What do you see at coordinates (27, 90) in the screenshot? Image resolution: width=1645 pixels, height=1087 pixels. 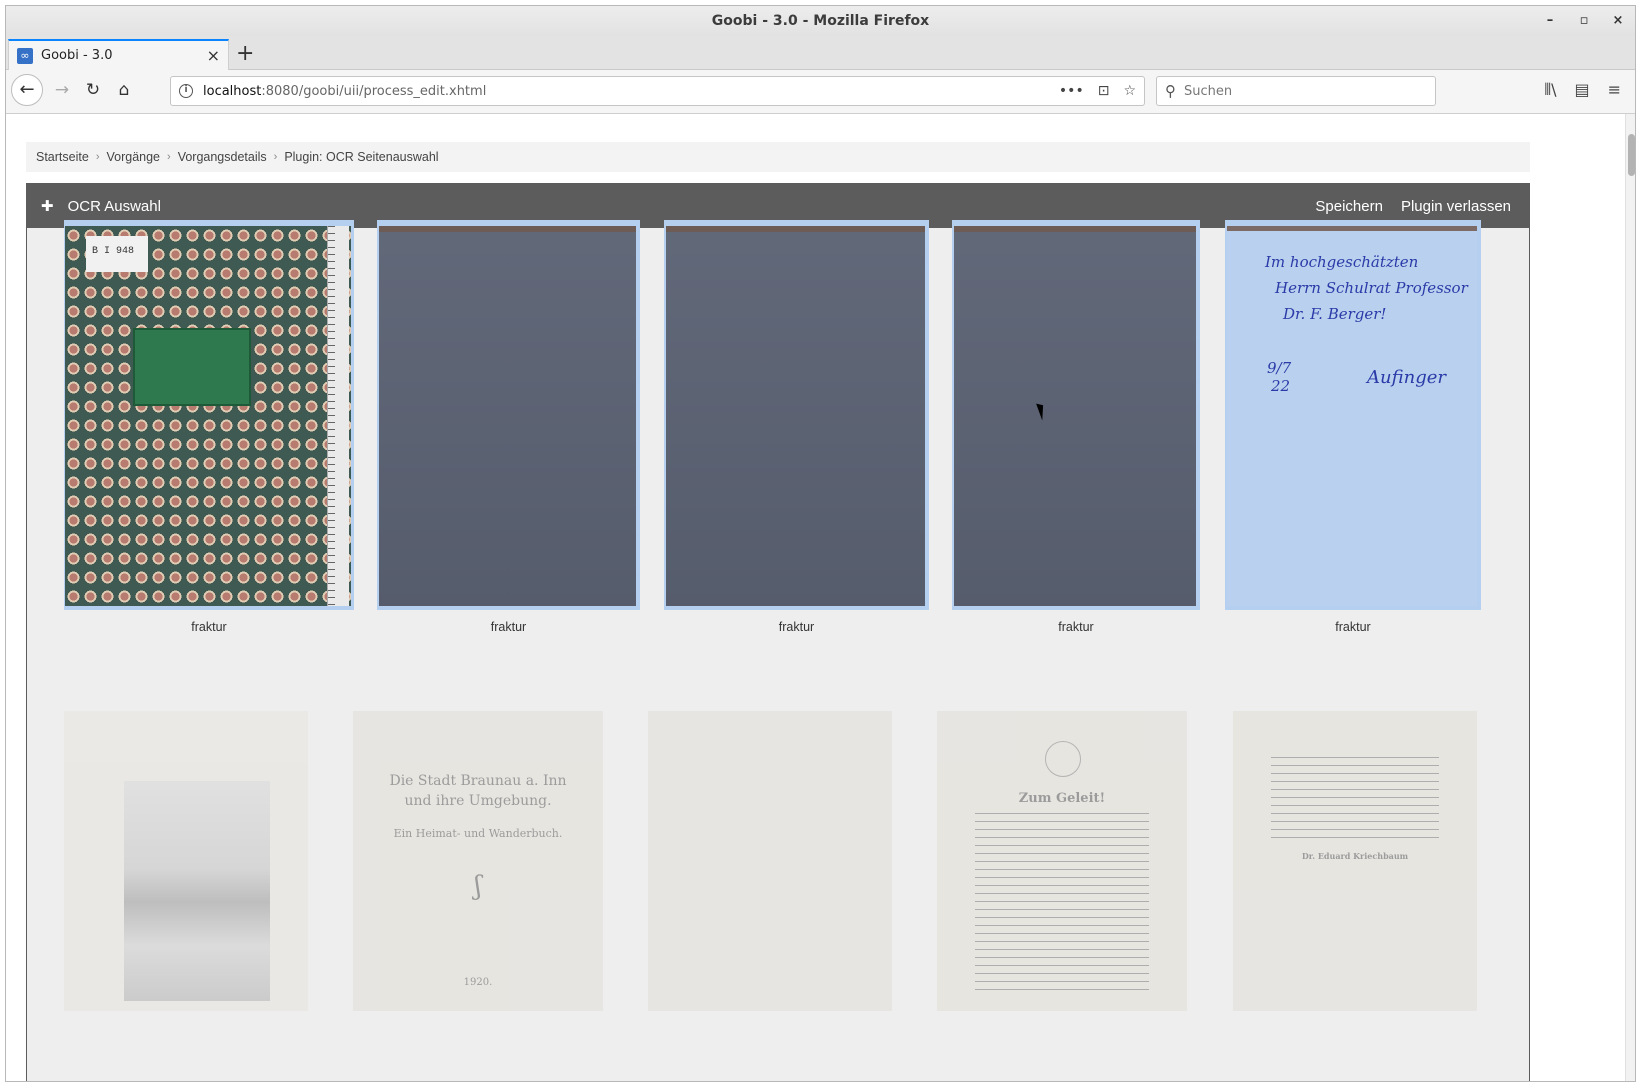 I see `back-icon: ←` at bounding box center [27, 90].